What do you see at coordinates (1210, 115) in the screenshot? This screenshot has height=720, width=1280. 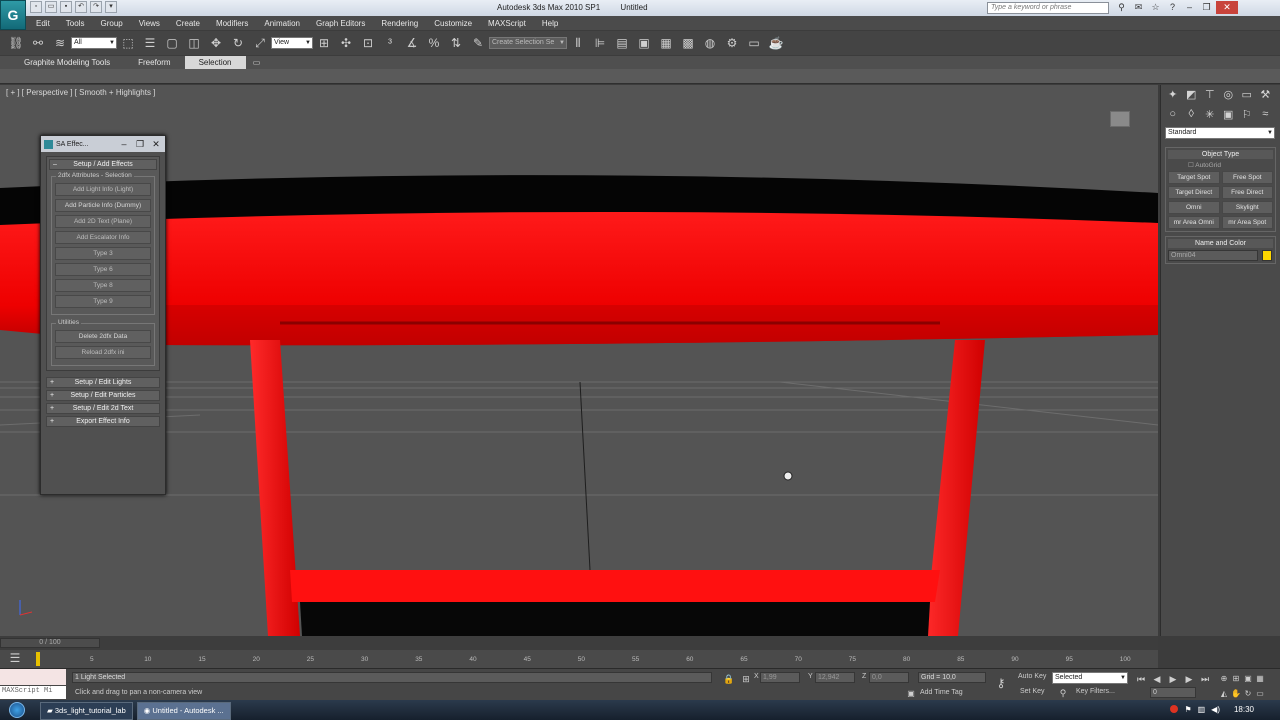 I see `lights-icon: ✳` at bounding box center [1210, 115].